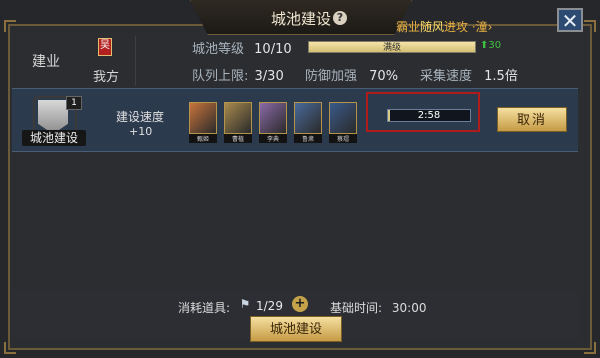 This screenshot has height=358, width=600. Describe the element at coordinates (273, 49) in the screenshot. I see `level-value: 10/10` at that location.